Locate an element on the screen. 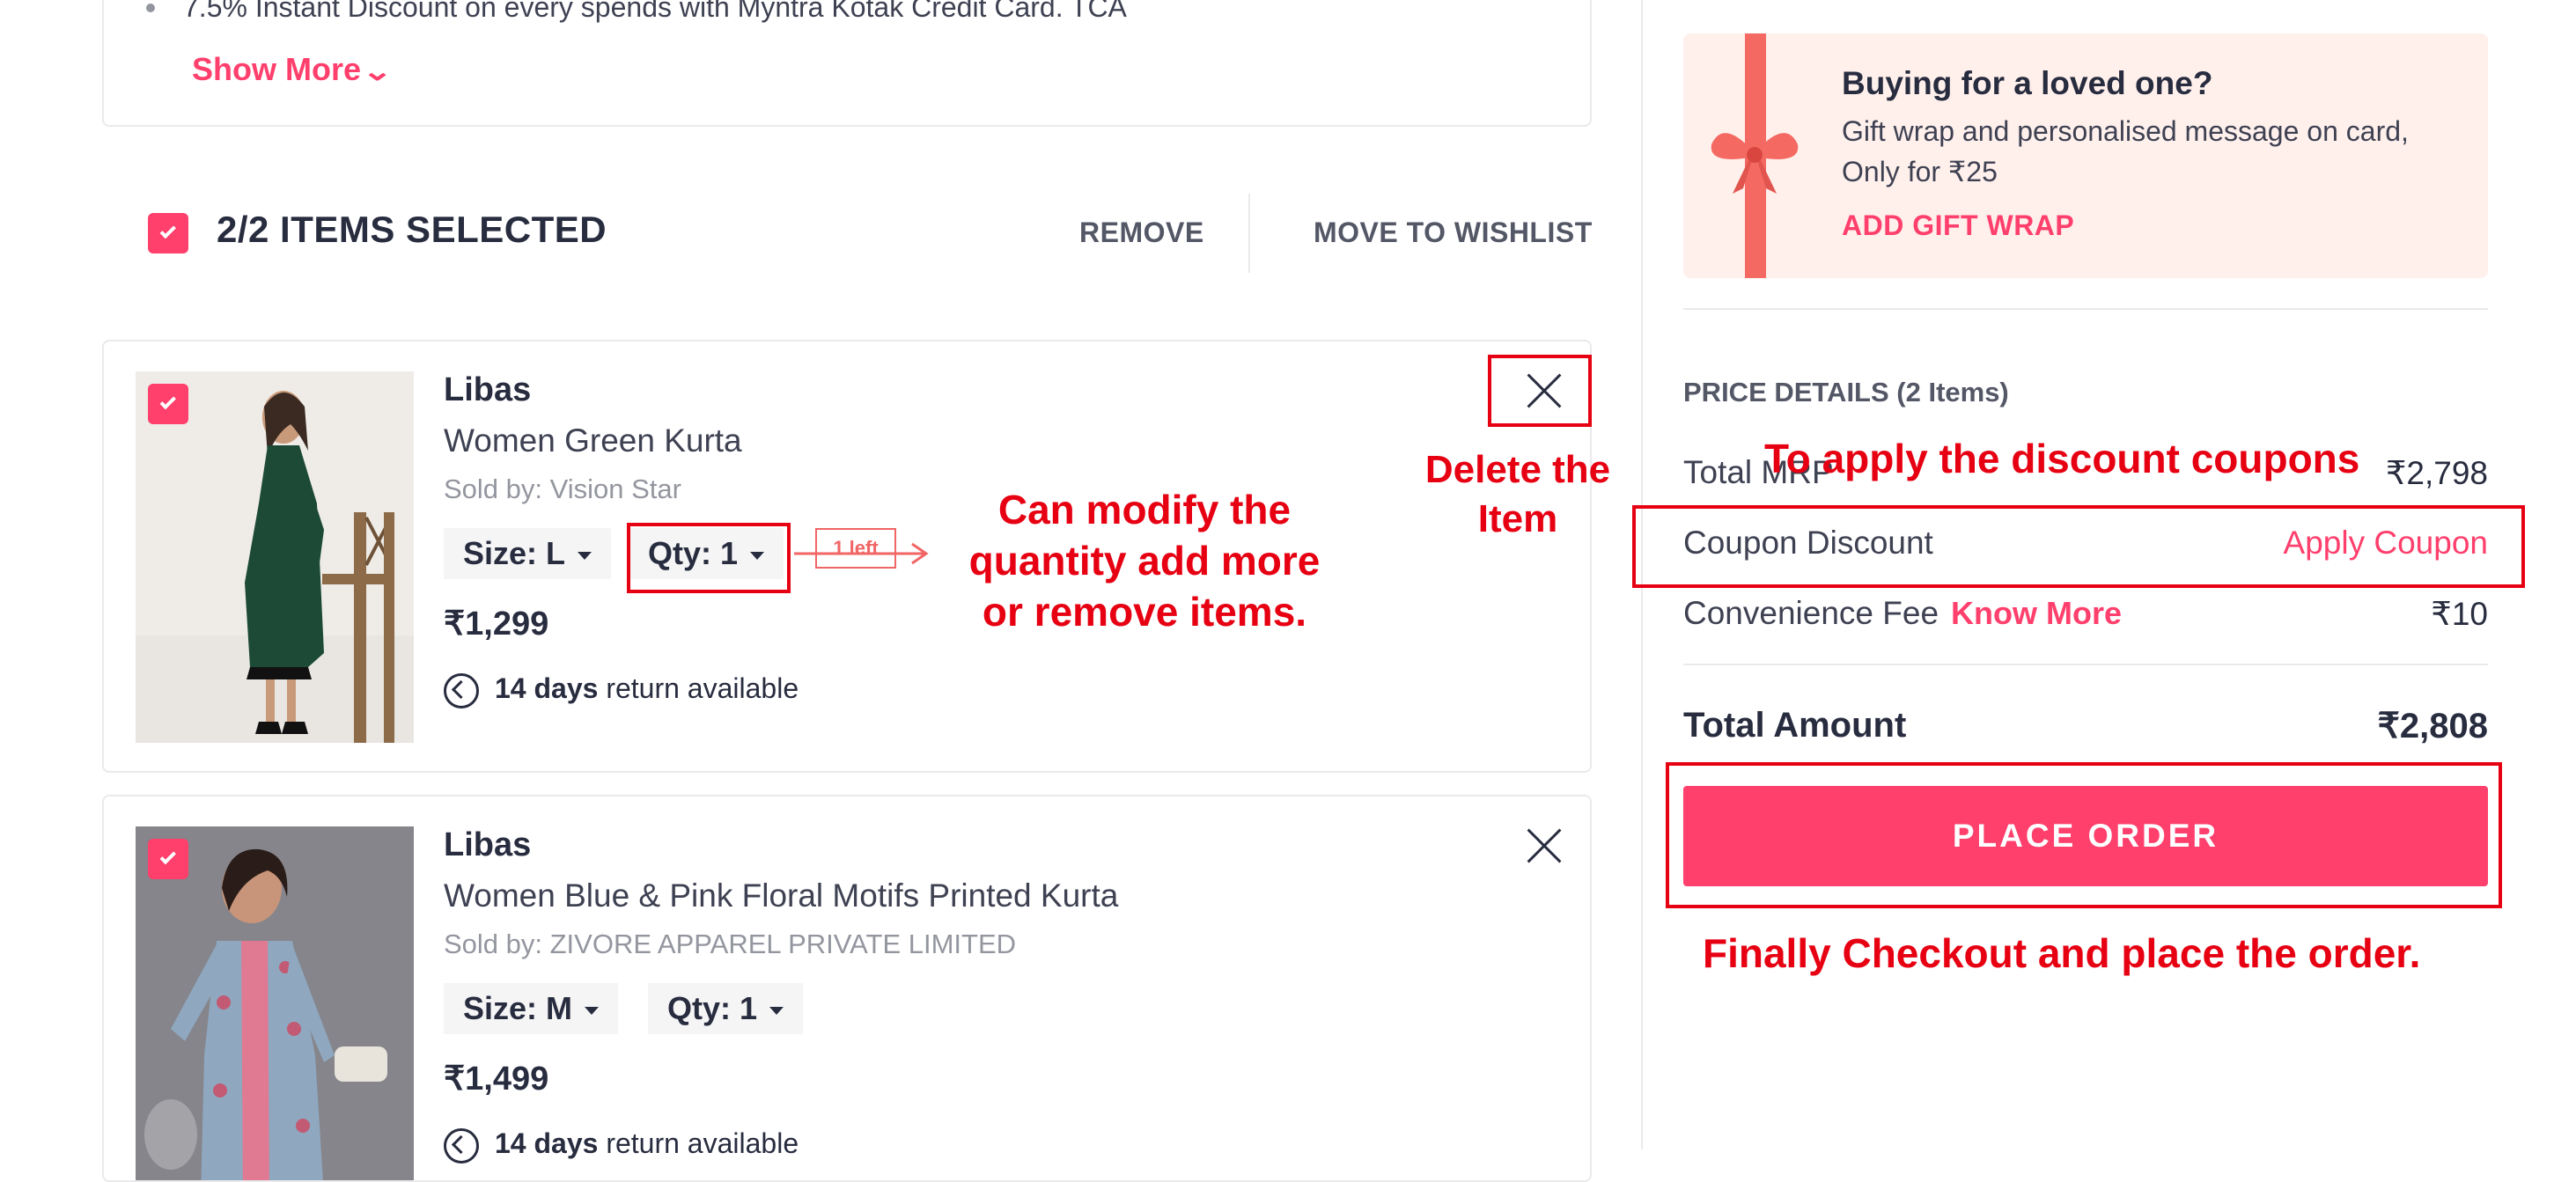 This screenshot has height=1182, width=2576. arrow-right-icon is located at coordinates (861, 554).